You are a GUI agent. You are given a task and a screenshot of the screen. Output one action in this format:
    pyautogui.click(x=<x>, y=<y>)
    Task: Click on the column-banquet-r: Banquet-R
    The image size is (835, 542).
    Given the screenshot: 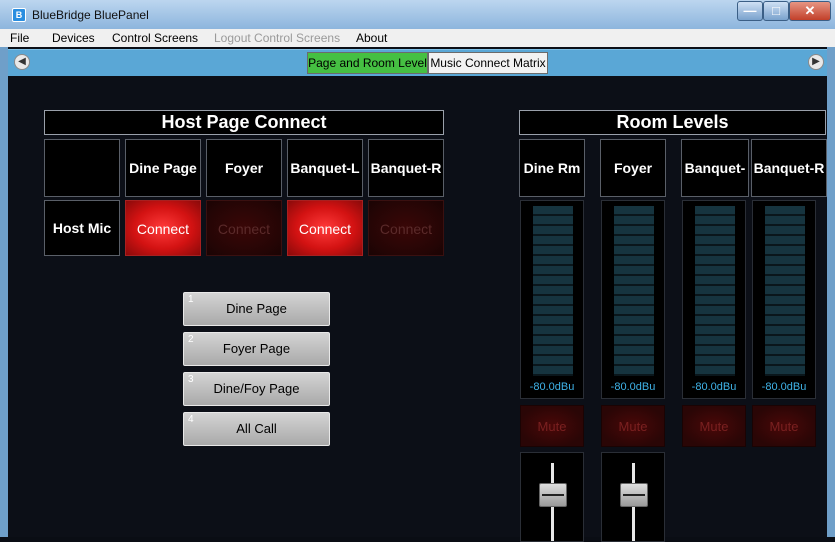 What is the action you would take?
    pyautogui.click(x=406, y=168)
    